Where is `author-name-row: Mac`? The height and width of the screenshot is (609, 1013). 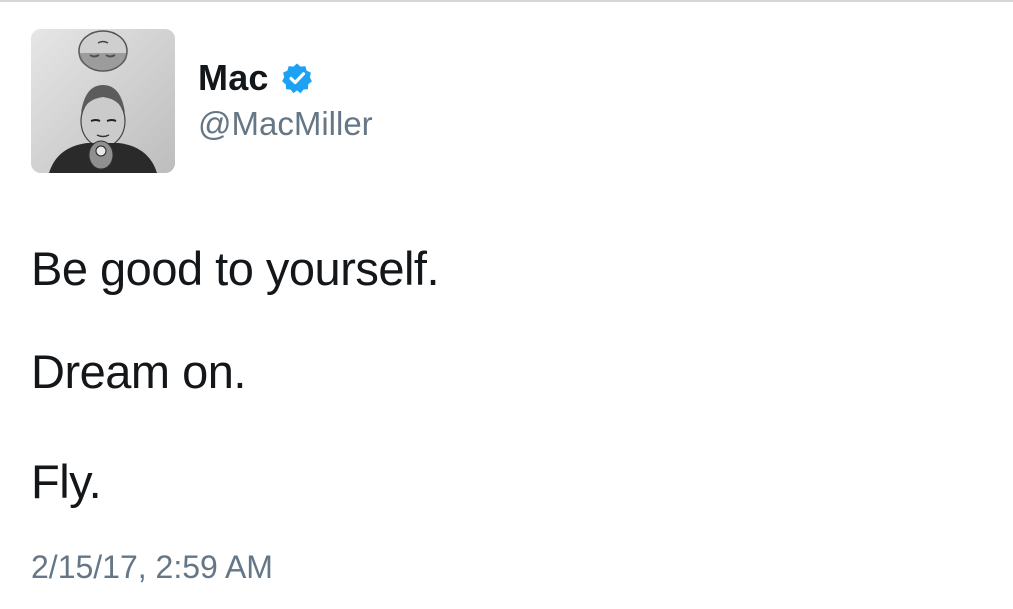 author-name-row: Mac is located at coordinates (255, 78).